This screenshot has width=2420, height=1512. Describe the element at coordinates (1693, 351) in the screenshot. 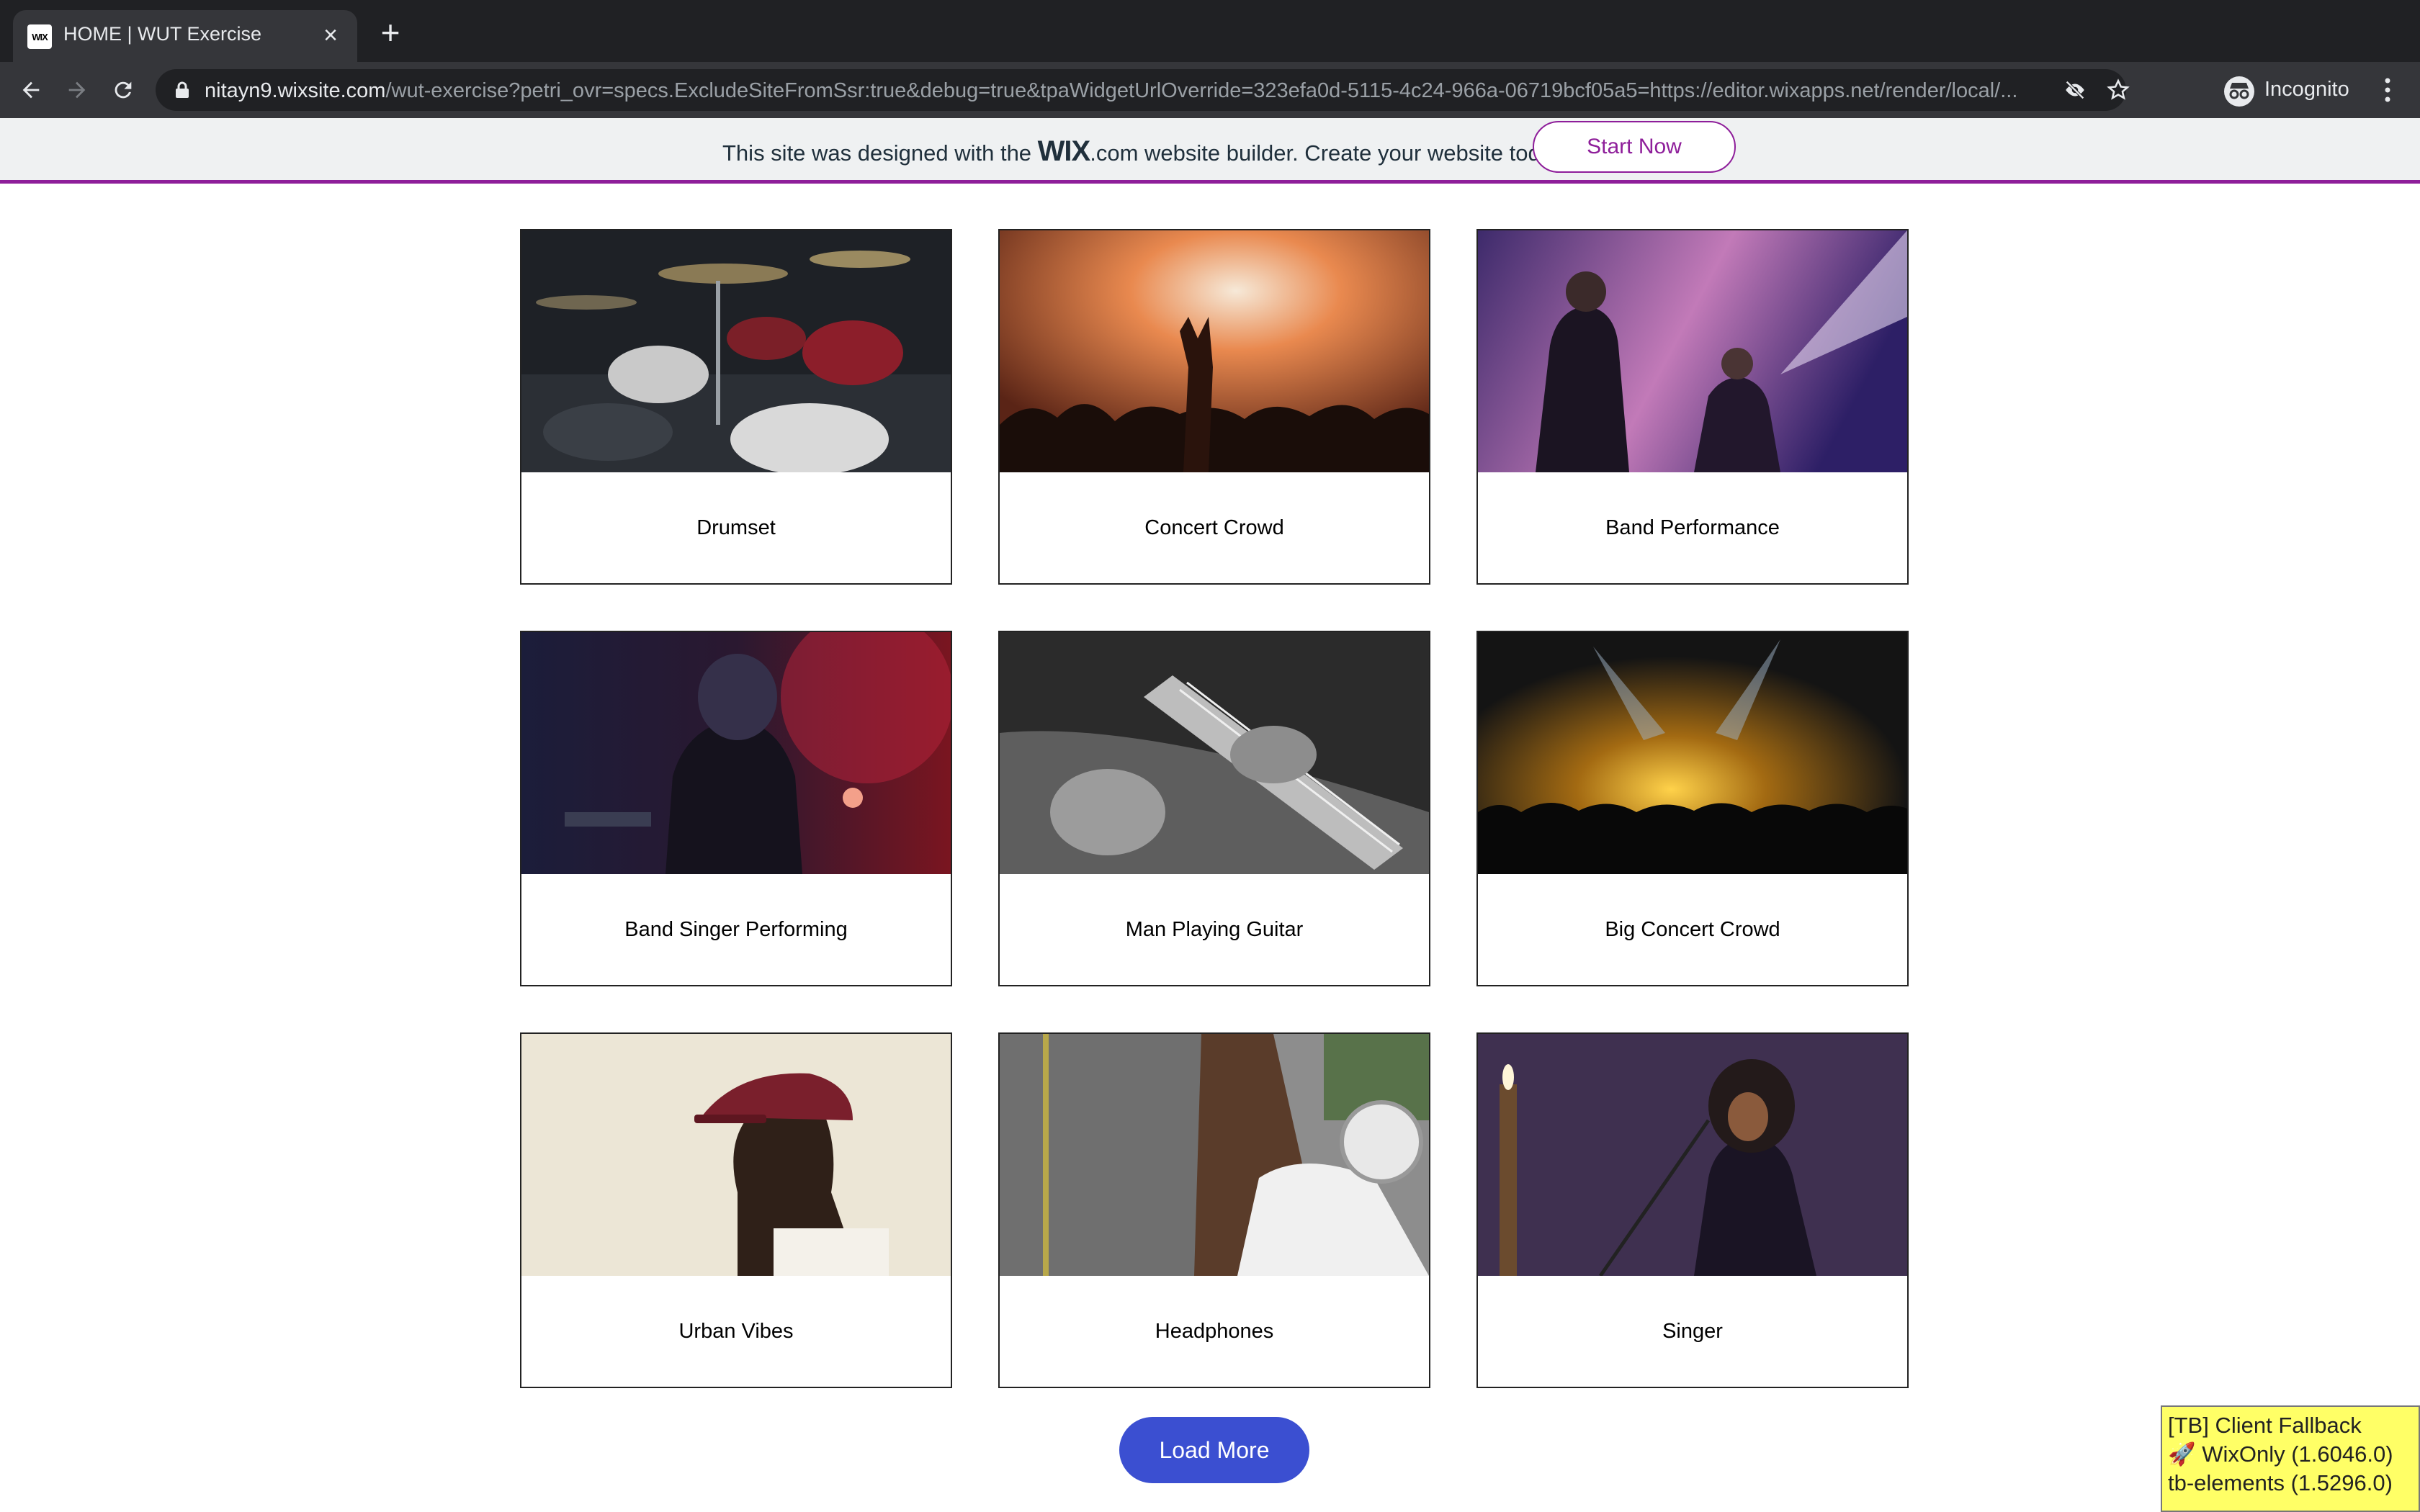

I see `band-performance-image` at that location.